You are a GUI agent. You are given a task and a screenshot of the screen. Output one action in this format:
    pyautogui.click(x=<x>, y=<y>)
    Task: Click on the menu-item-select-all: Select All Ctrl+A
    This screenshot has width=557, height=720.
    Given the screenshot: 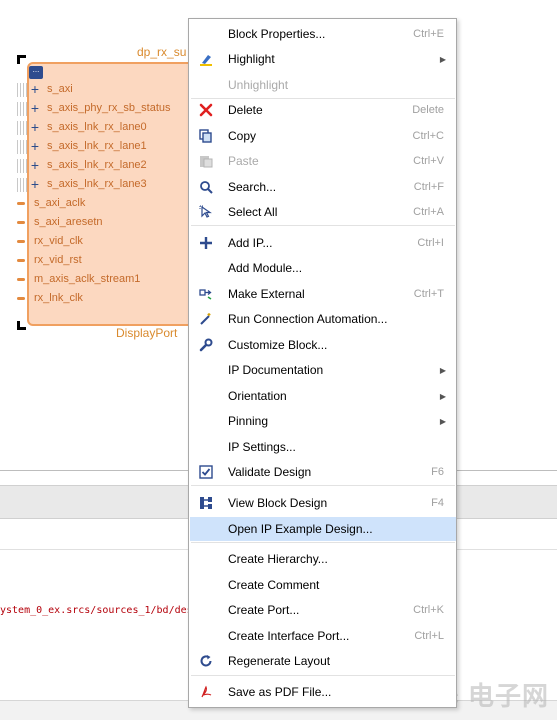 What is the action you would take?
    pyautogui.click(x=323, y=212)
    